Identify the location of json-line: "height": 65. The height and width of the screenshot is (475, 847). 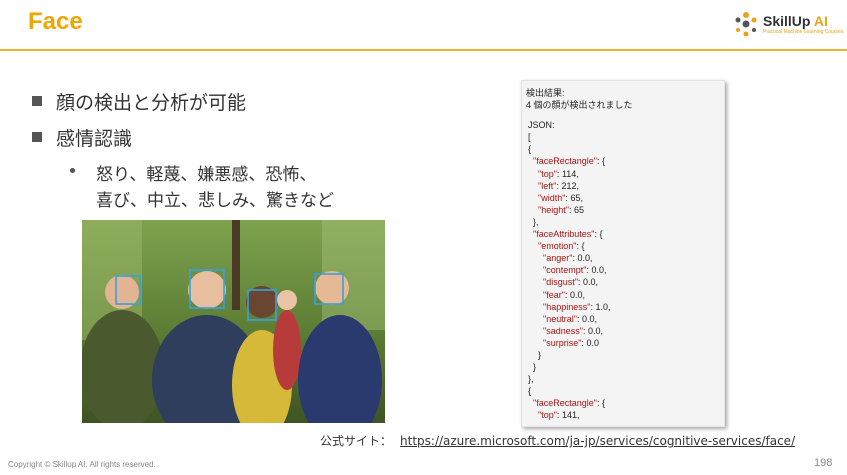
(561, 209).